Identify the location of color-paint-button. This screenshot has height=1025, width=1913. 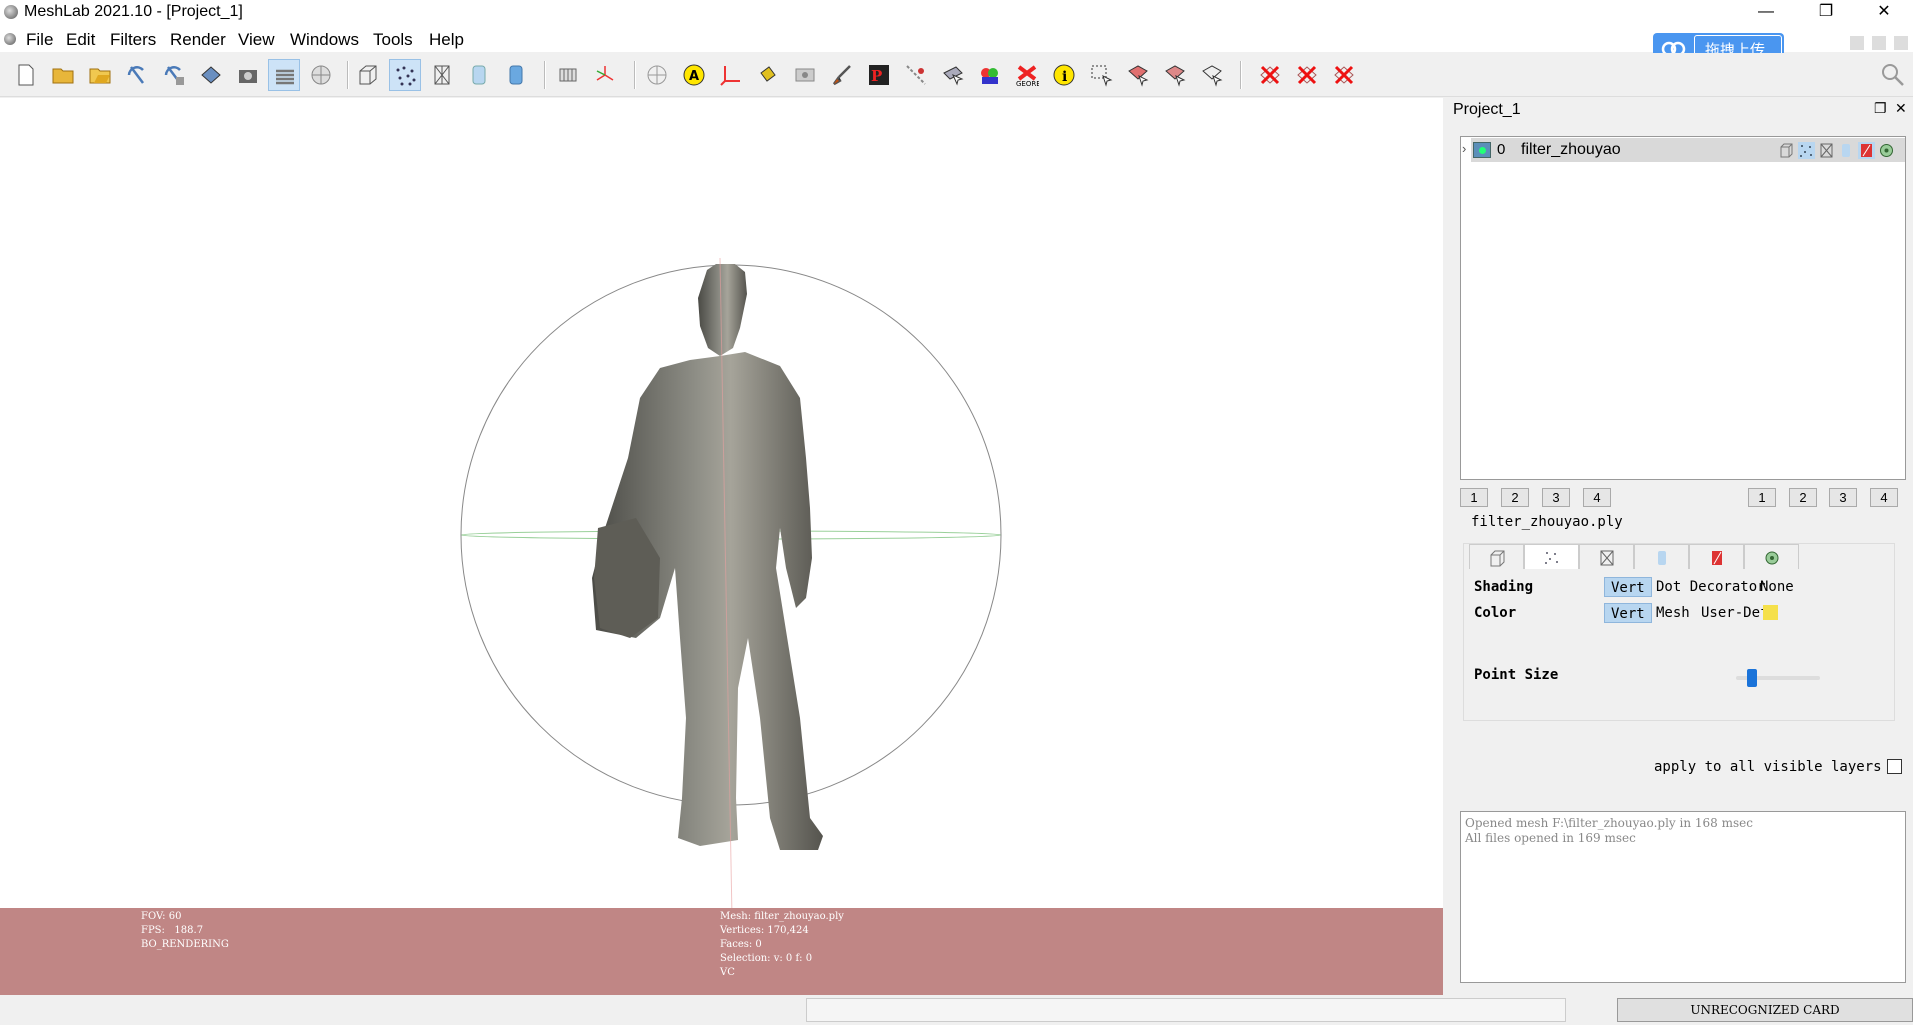
(990, 75).